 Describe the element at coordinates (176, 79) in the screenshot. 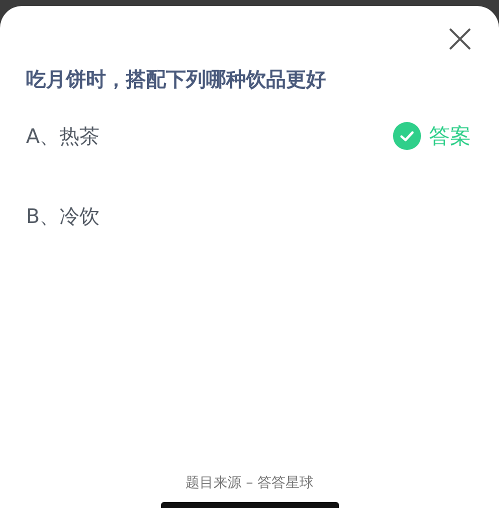

I see `question-text: 吃月饼时，搭配下列哪种饮品更好` at that location.